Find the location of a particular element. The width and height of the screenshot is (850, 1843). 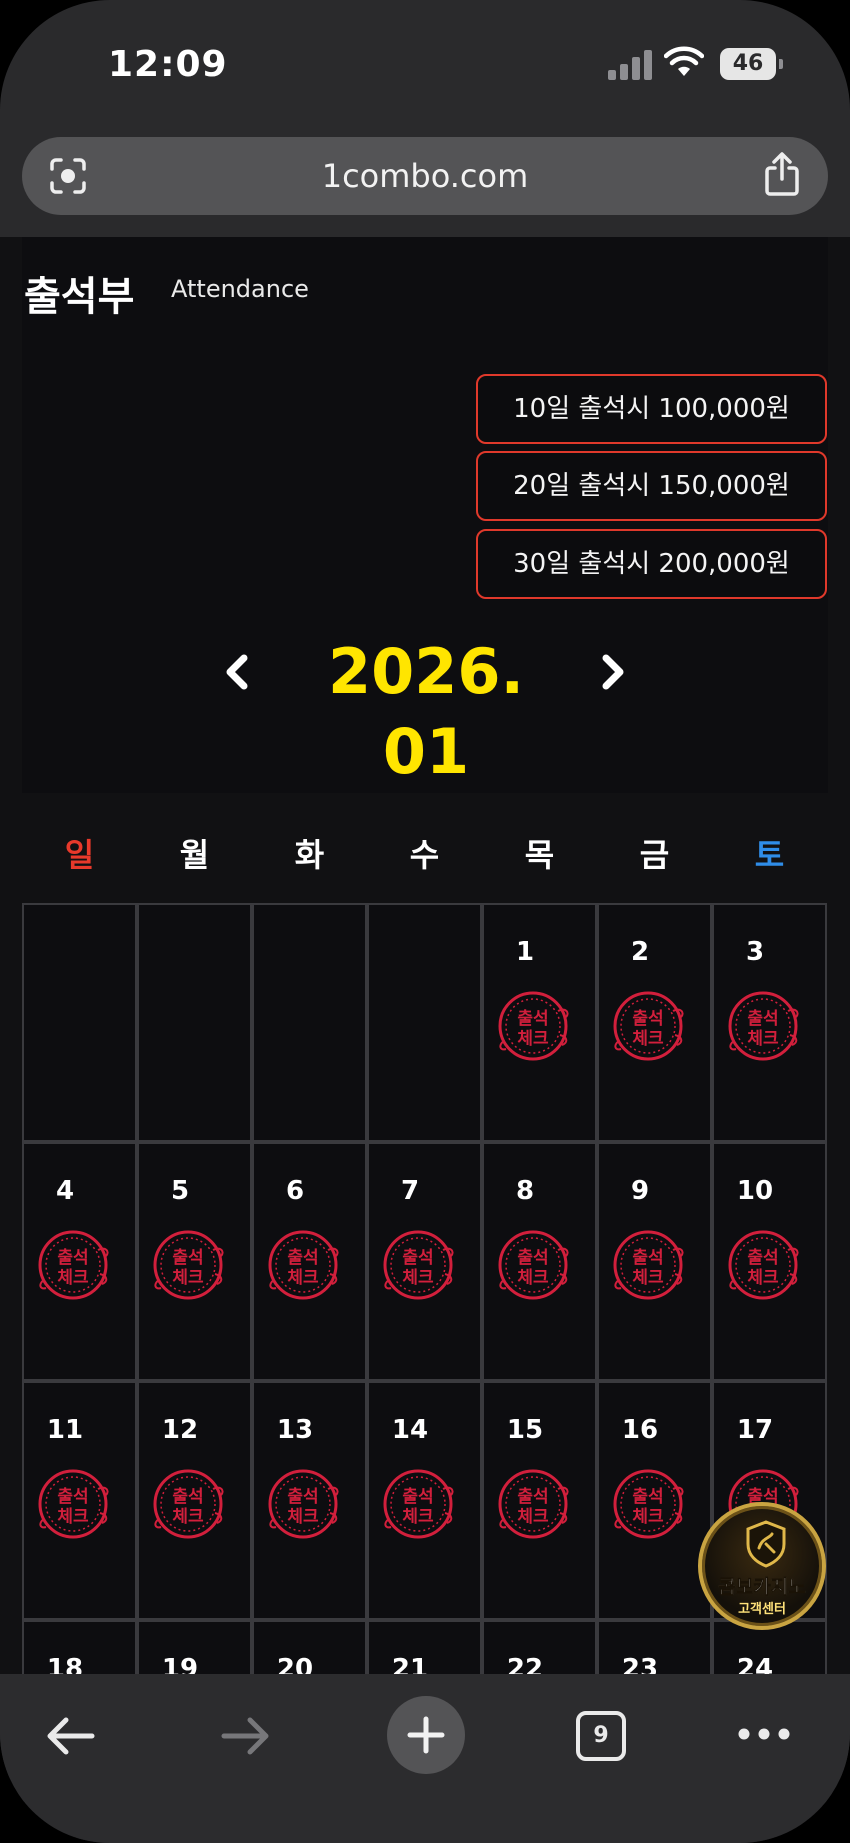

address-bar: 1combo.com is located at coordinates (425, 176).